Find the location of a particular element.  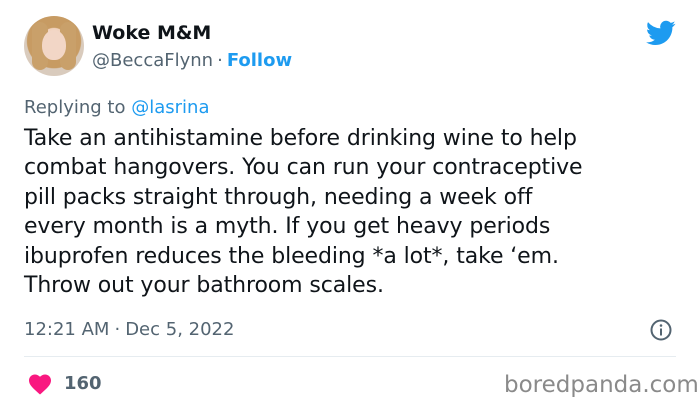

handle-row: @BeccaFlynn · Follow is located at coordinates (192, 60).